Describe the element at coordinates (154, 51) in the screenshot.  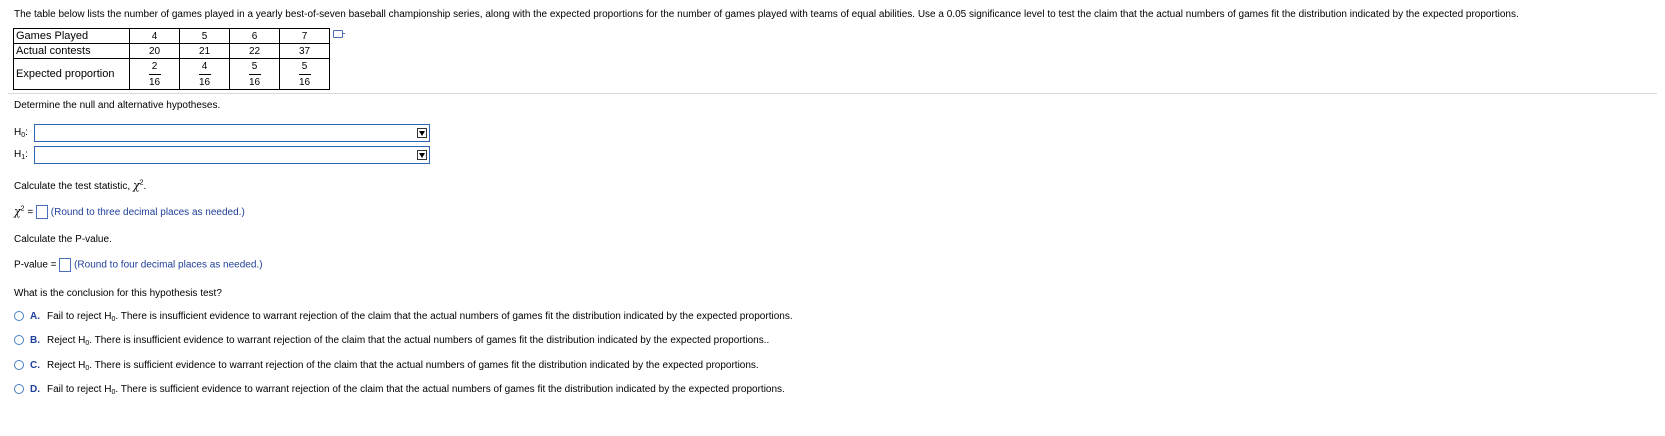
I see `actual-cell: 20` at that location.